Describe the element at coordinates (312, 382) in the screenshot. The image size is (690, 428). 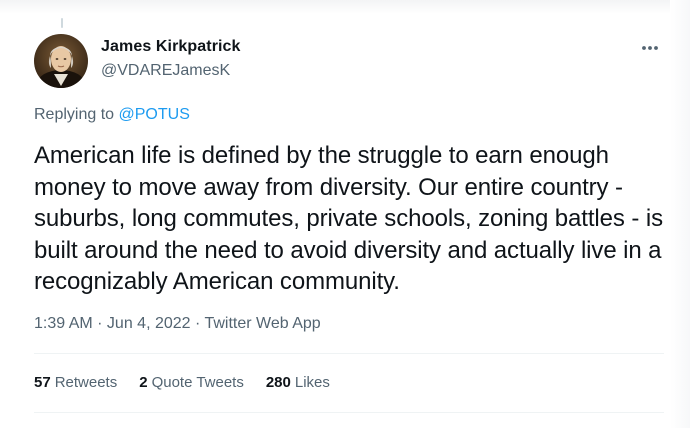
I see `likes-label: Likes` at that location.